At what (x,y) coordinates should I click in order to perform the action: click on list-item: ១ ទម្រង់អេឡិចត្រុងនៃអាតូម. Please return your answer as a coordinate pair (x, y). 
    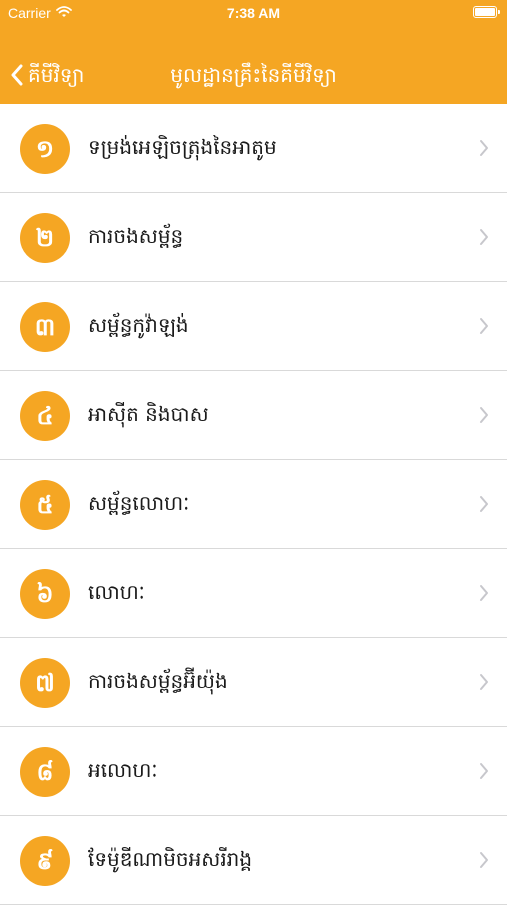
    Looking at the image, I should click on (253, 148).